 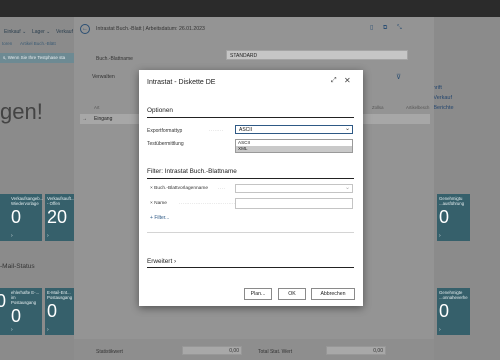 I want to click on field-leader-dots: ········, so click(x=216, y=130).